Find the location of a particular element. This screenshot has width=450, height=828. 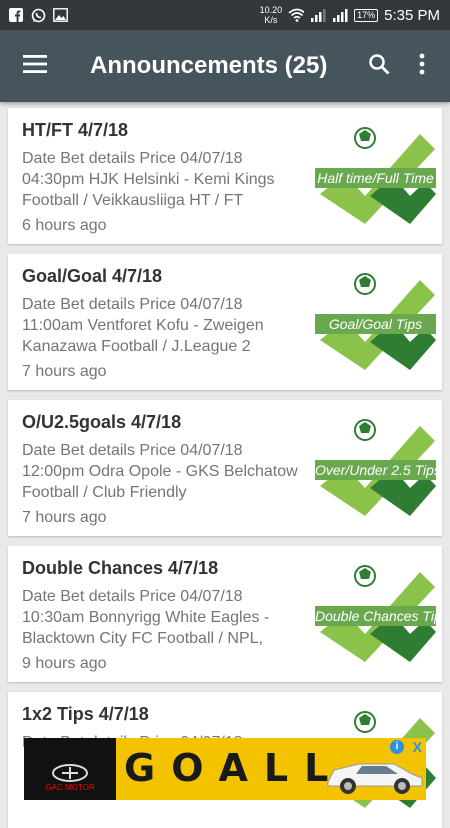

more-options-button is located at coordinates (422, 66).